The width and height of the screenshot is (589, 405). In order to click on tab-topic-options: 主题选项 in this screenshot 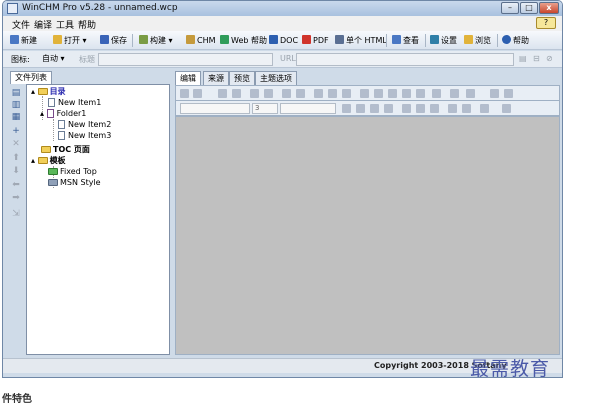, I will do `click(276, 78)`.